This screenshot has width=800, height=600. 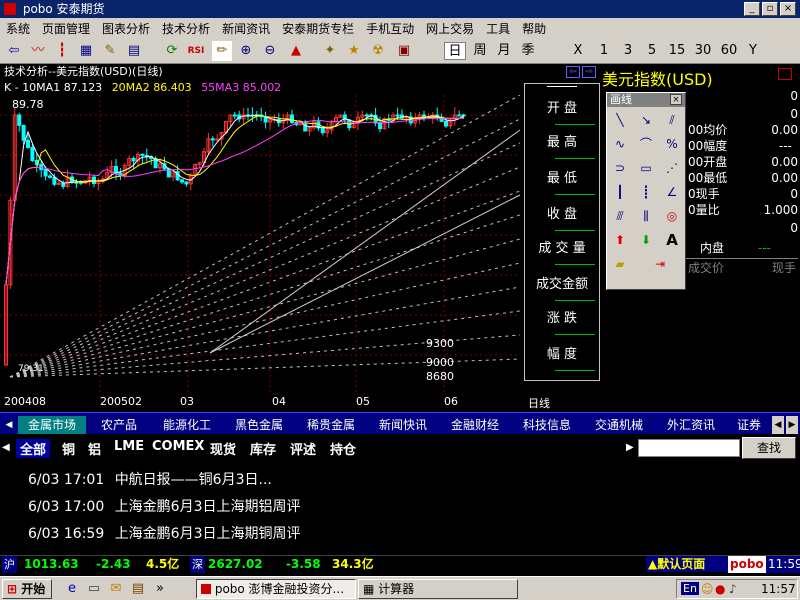 I want to click on eraser-icon: ▰, so click(x=620, y=264).